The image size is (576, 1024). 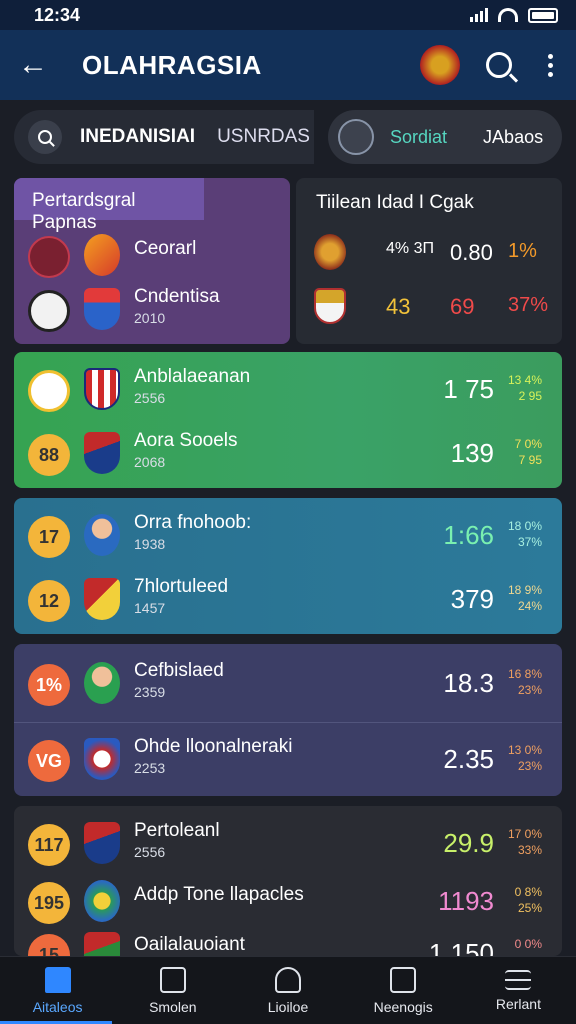 What do you see at coordinates (186, 440) in the screenshot?
I see `team-name: Aora Sooels` at bounding box center [186, 440].